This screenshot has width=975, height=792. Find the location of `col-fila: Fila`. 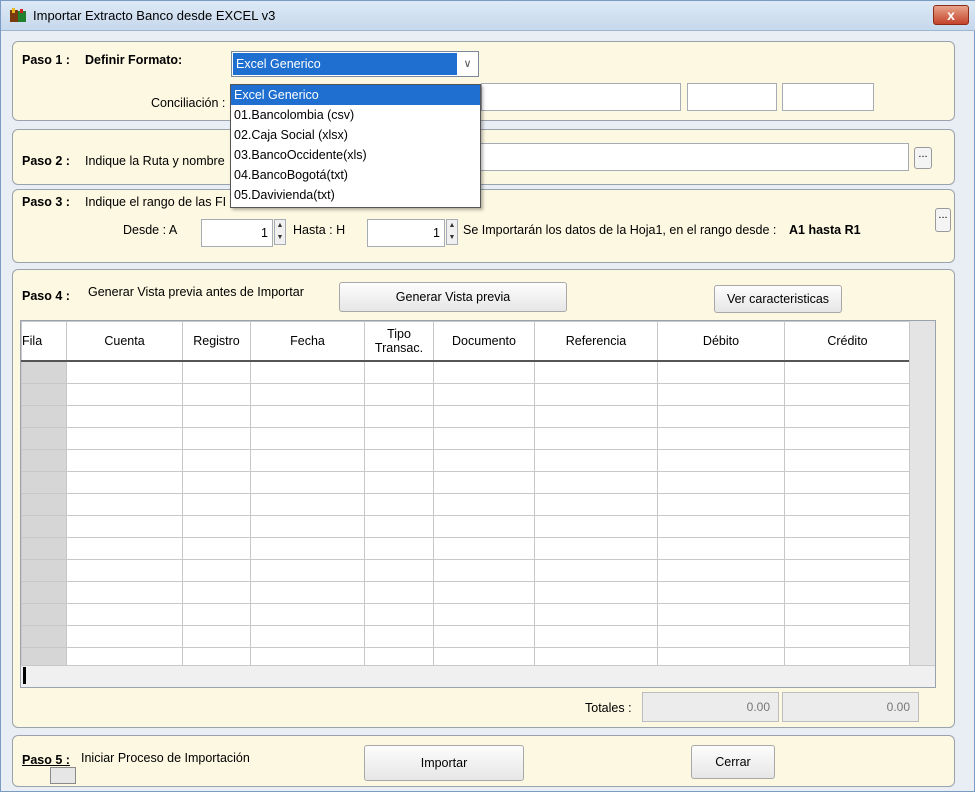

col-fila: Fila is located at coordinates (44, 341).